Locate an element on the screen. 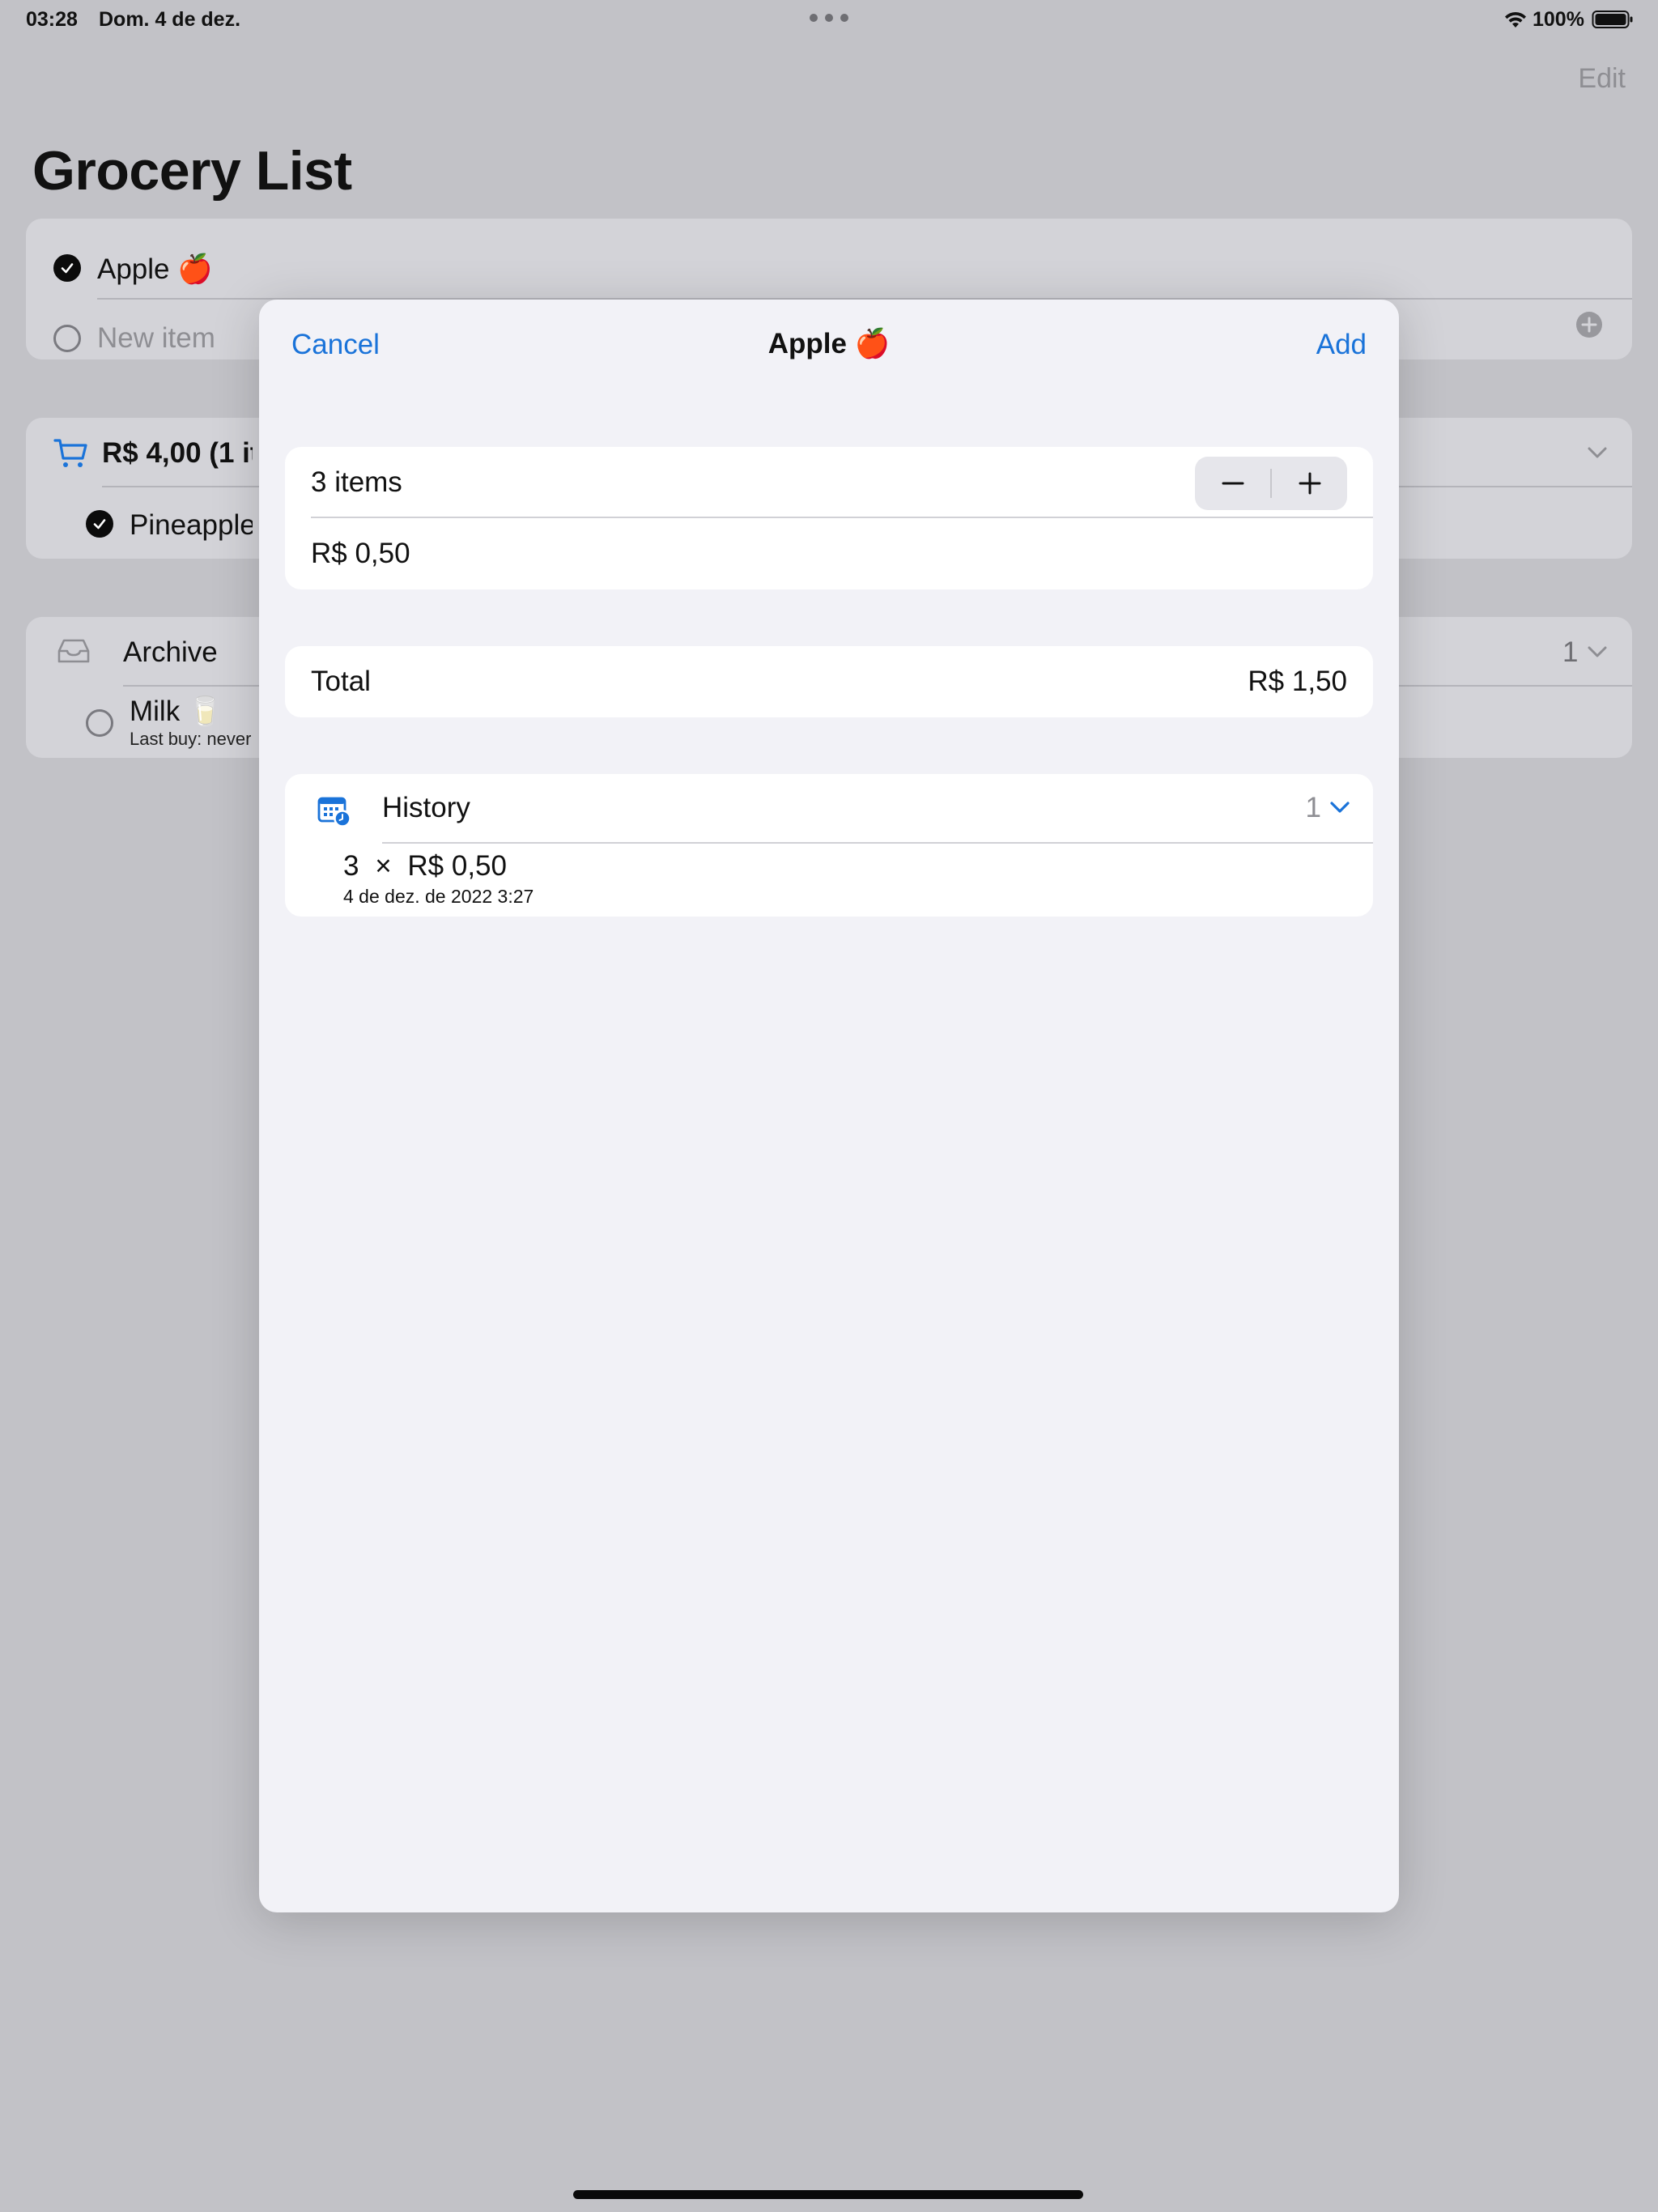  battery-percentage: 100% is located at coordinates (1558, 19).